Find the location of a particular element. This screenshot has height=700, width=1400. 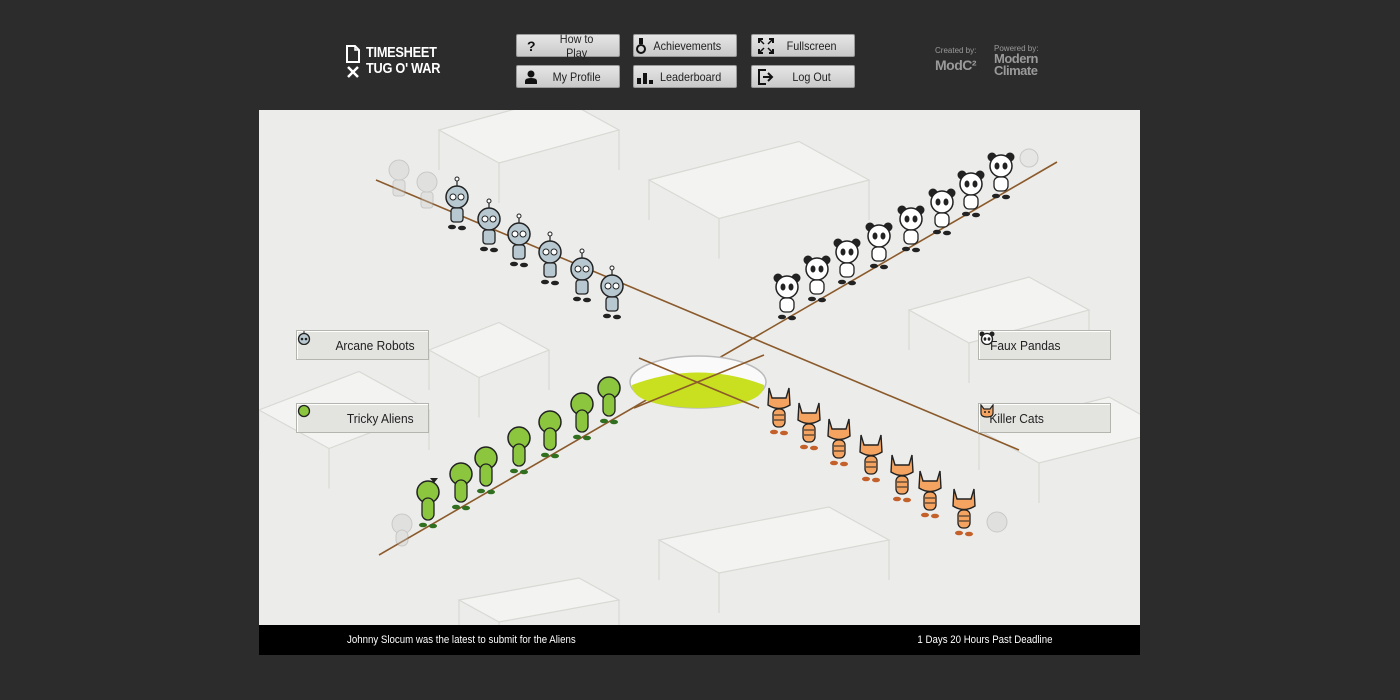

leaderboard-label: Leaderboard is located at coordinates (690, 76).